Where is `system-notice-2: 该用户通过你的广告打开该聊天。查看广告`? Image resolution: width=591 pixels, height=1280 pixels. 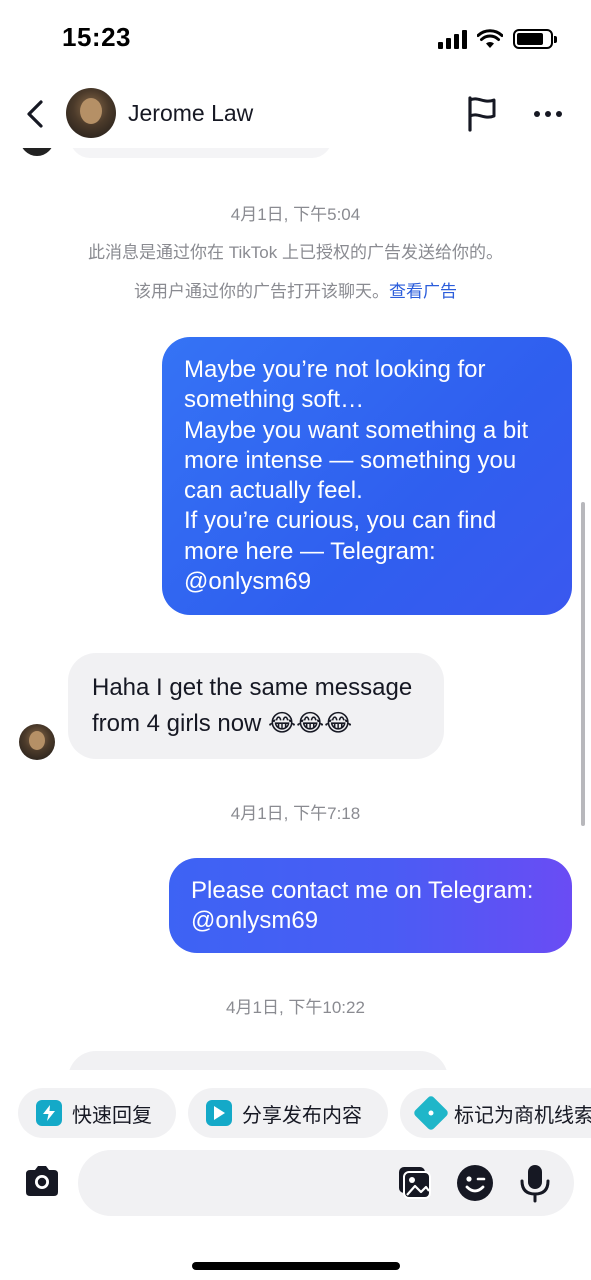 system-notice-2: 该用户通过你的广告打开该聊天。查看广告 is located at coordinates (295, 289).